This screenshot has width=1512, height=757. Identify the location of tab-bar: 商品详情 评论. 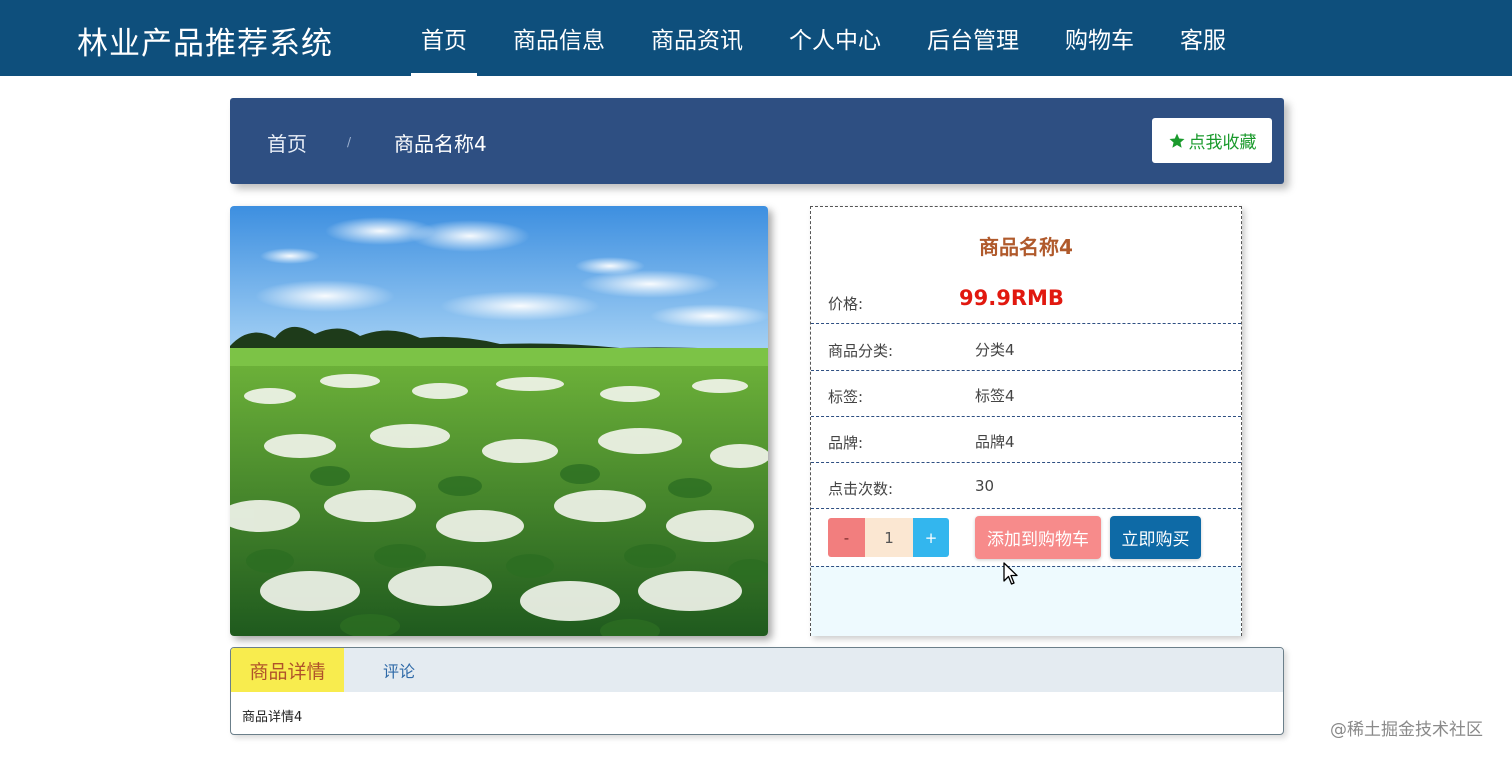
(757, 670).